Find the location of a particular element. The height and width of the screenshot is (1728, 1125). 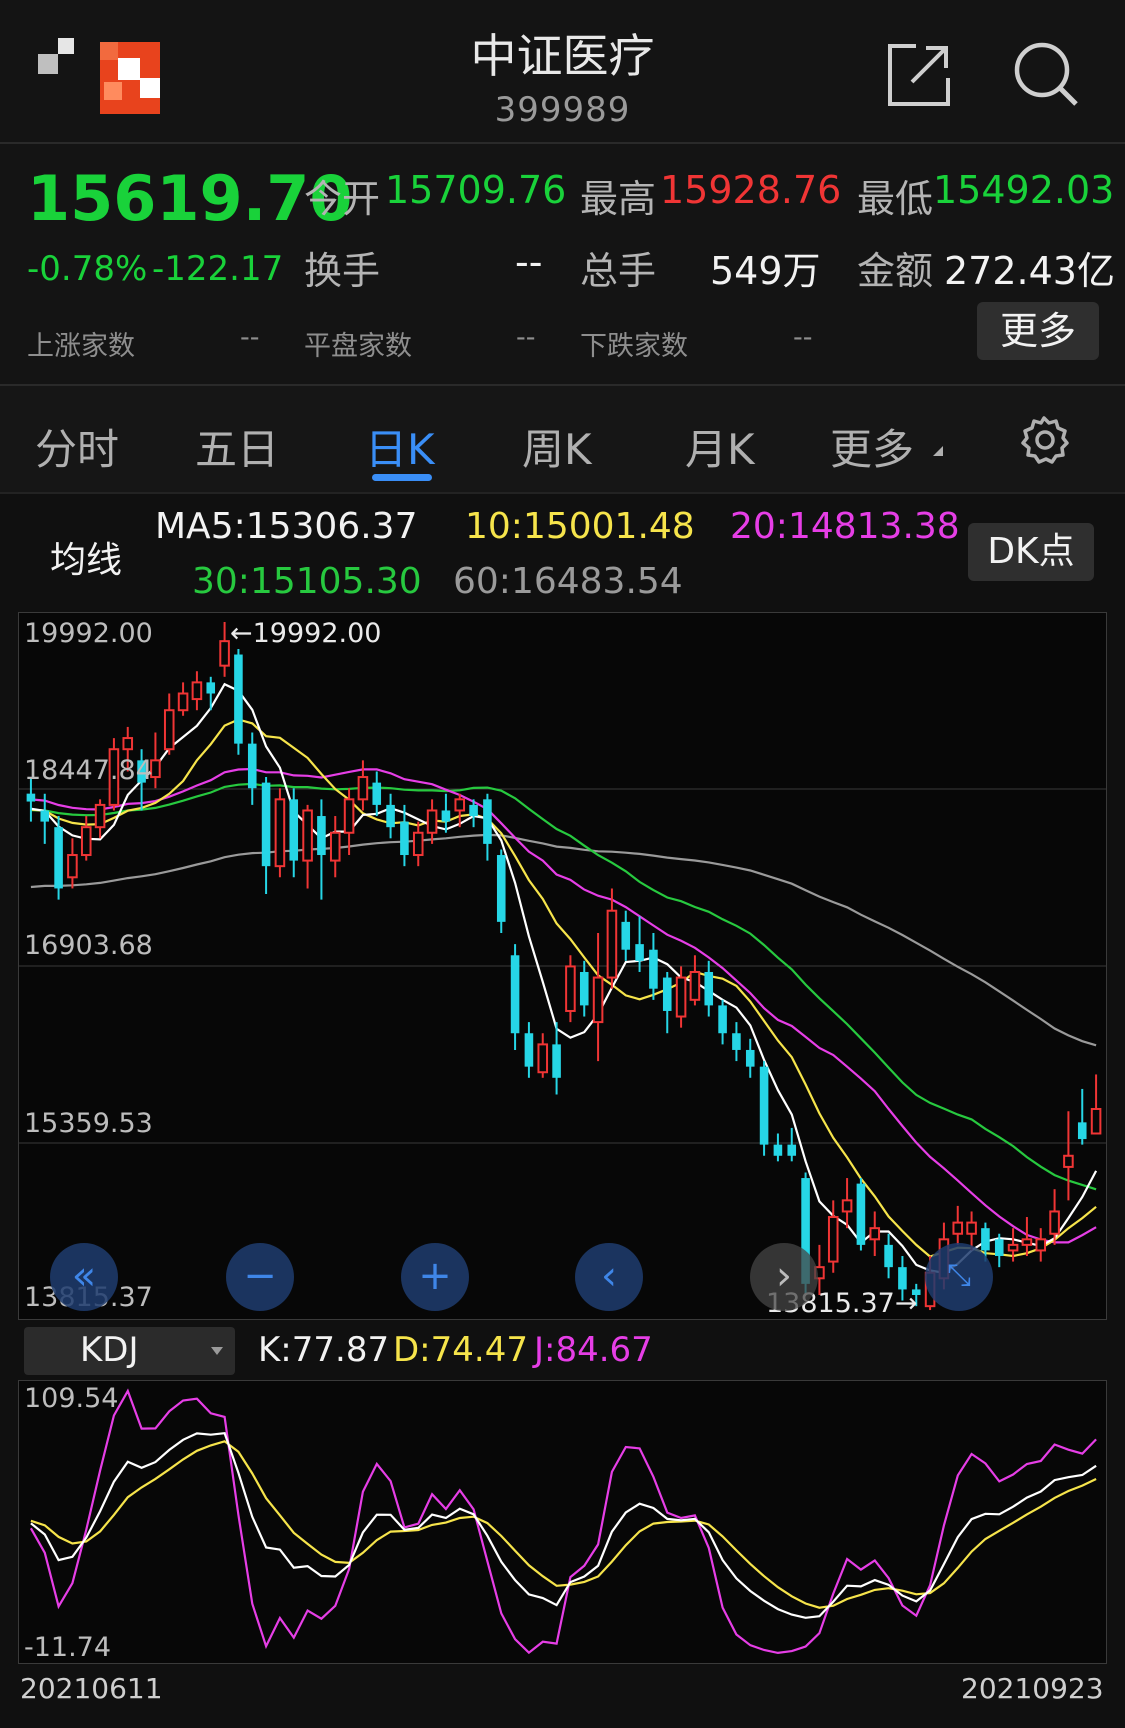

ma20-value: 20:14813.38 is located at coordinates (845, 526).